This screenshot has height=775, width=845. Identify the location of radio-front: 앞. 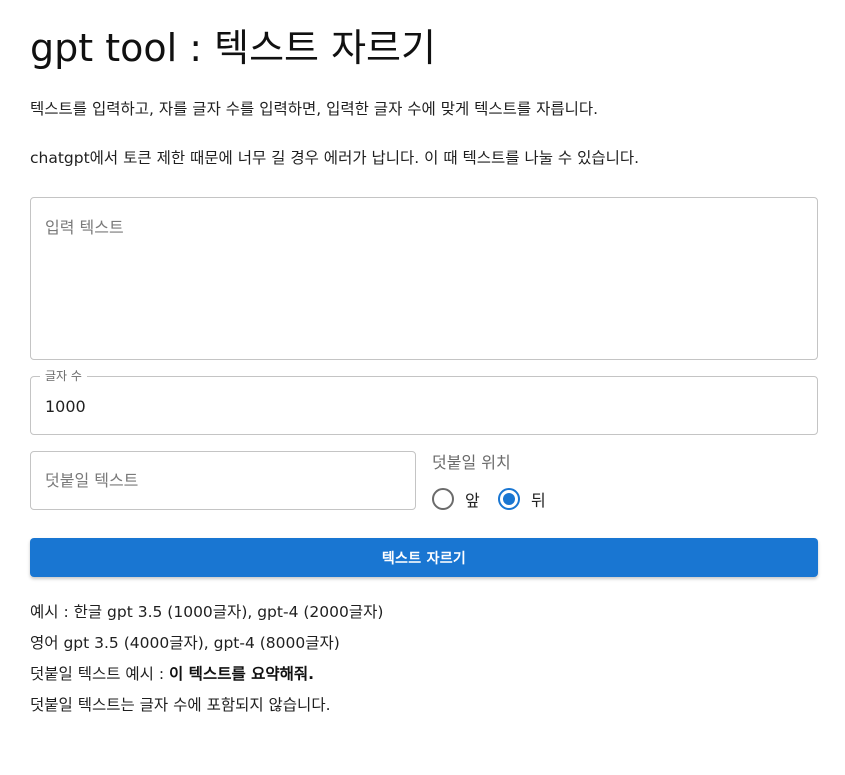
(456, 499).